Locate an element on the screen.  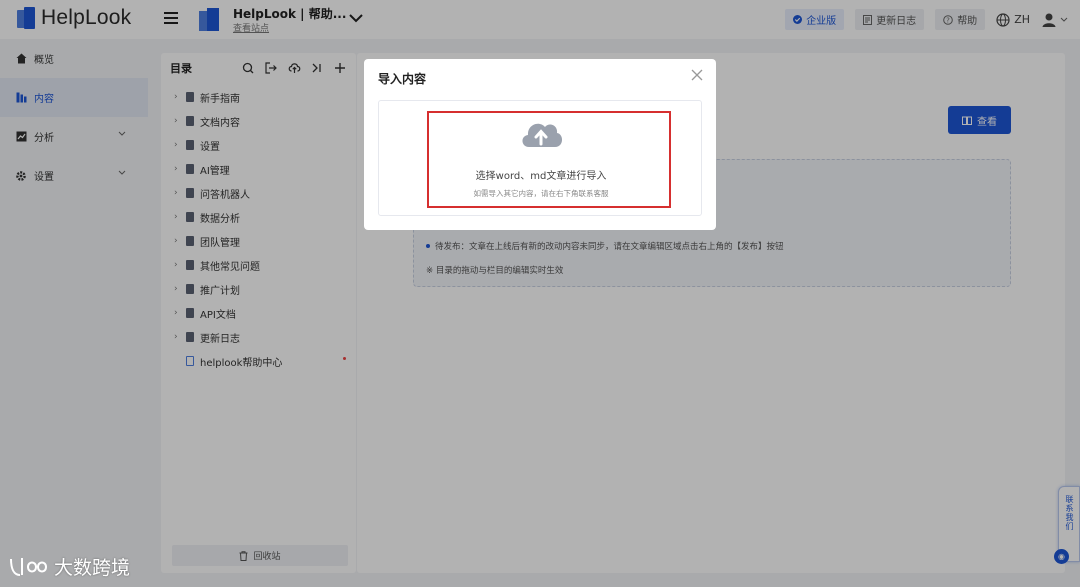
import-content-modal: 导入内容 选择word、md文章进行导入 如需导入其它内容，请在右下角联系客服 is located at coordinates (540, 144).